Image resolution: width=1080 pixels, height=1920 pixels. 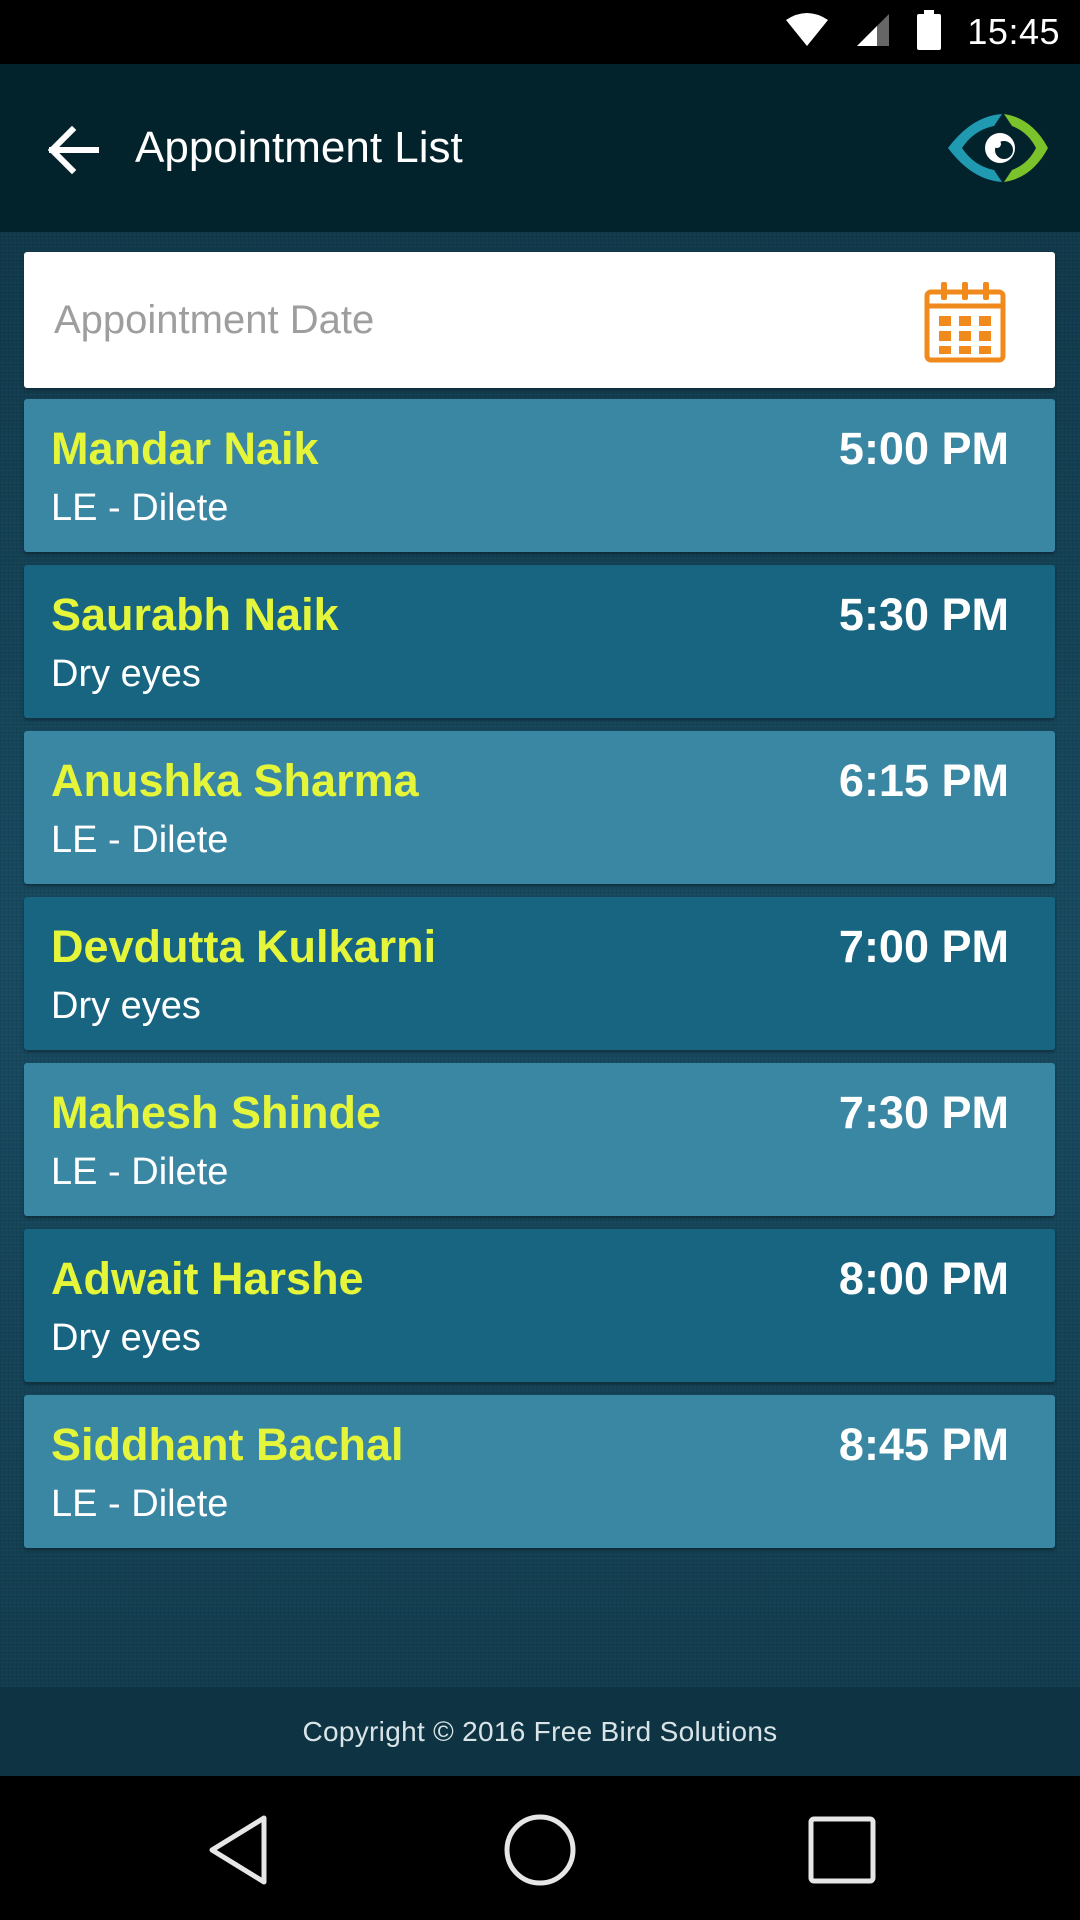 What do you see at coordinates (539, 641) in the screenshot?
I see `appointment-item: Saurabh Naik Dry eyes 5:30 PM` at bounding box center [539, 641].